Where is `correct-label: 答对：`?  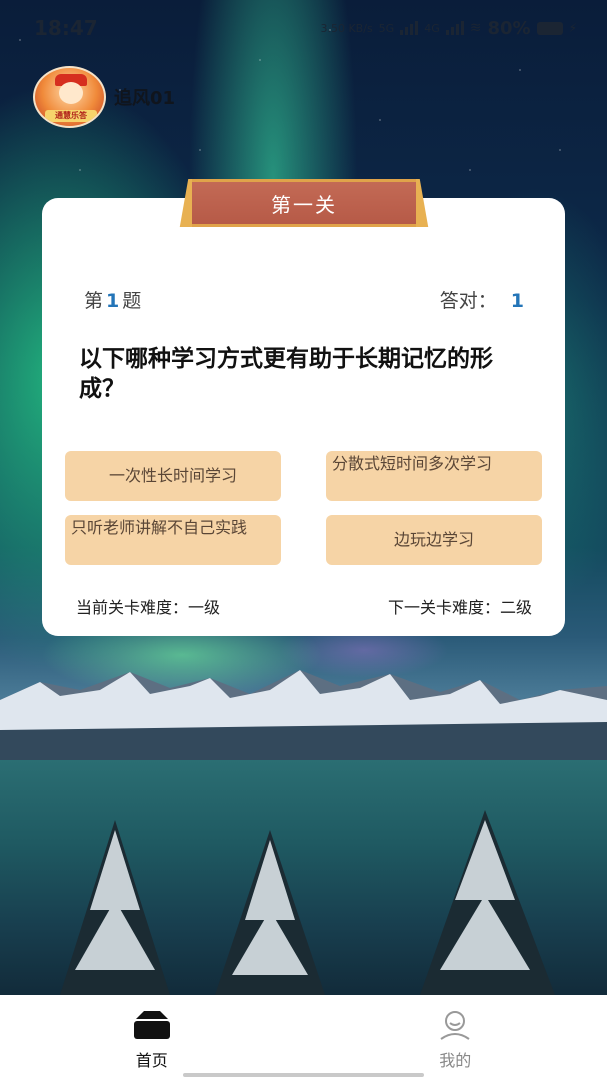 correct-label: 答对： is located at coordinates (468, 301).